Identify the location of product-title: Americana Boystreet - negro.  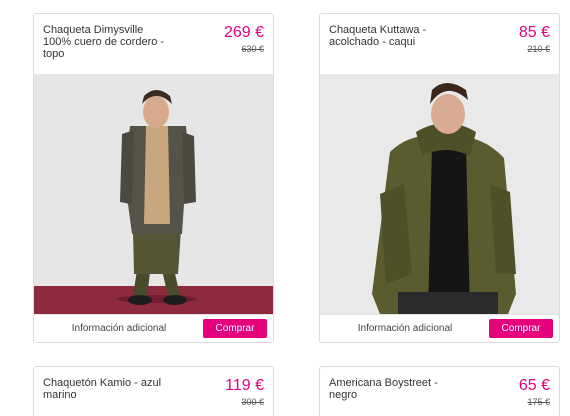
(399, 389).